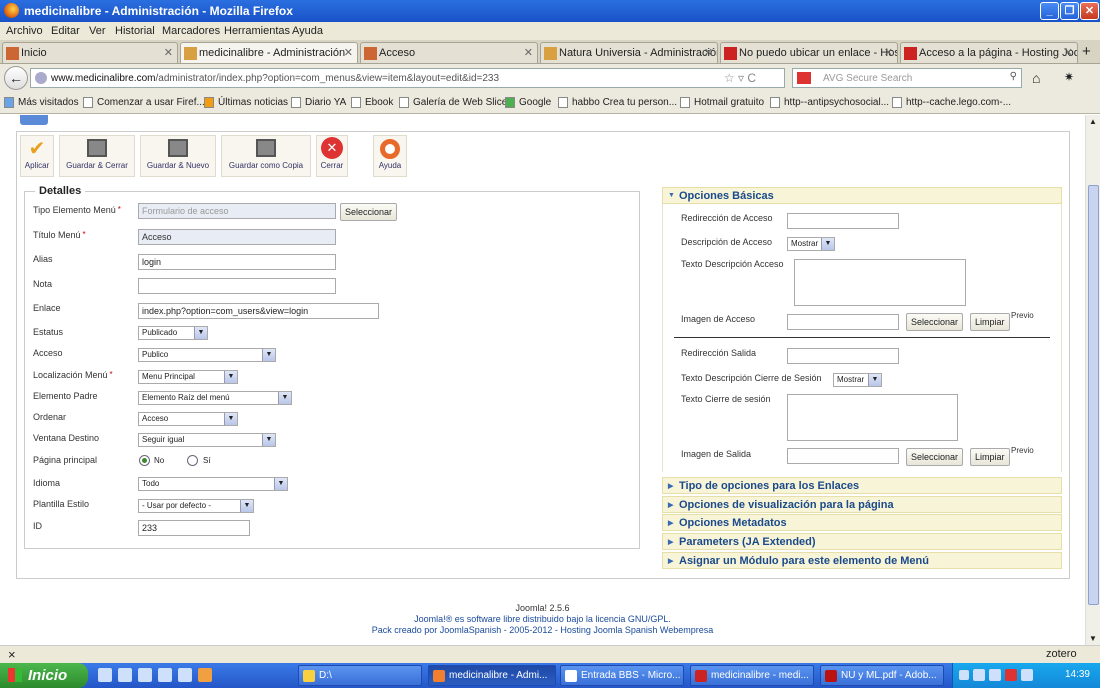 Image resolution: width=1100 pixels, height=688 pixels. I want to click on logout-image-preview: Previo, so click(1022, 450).